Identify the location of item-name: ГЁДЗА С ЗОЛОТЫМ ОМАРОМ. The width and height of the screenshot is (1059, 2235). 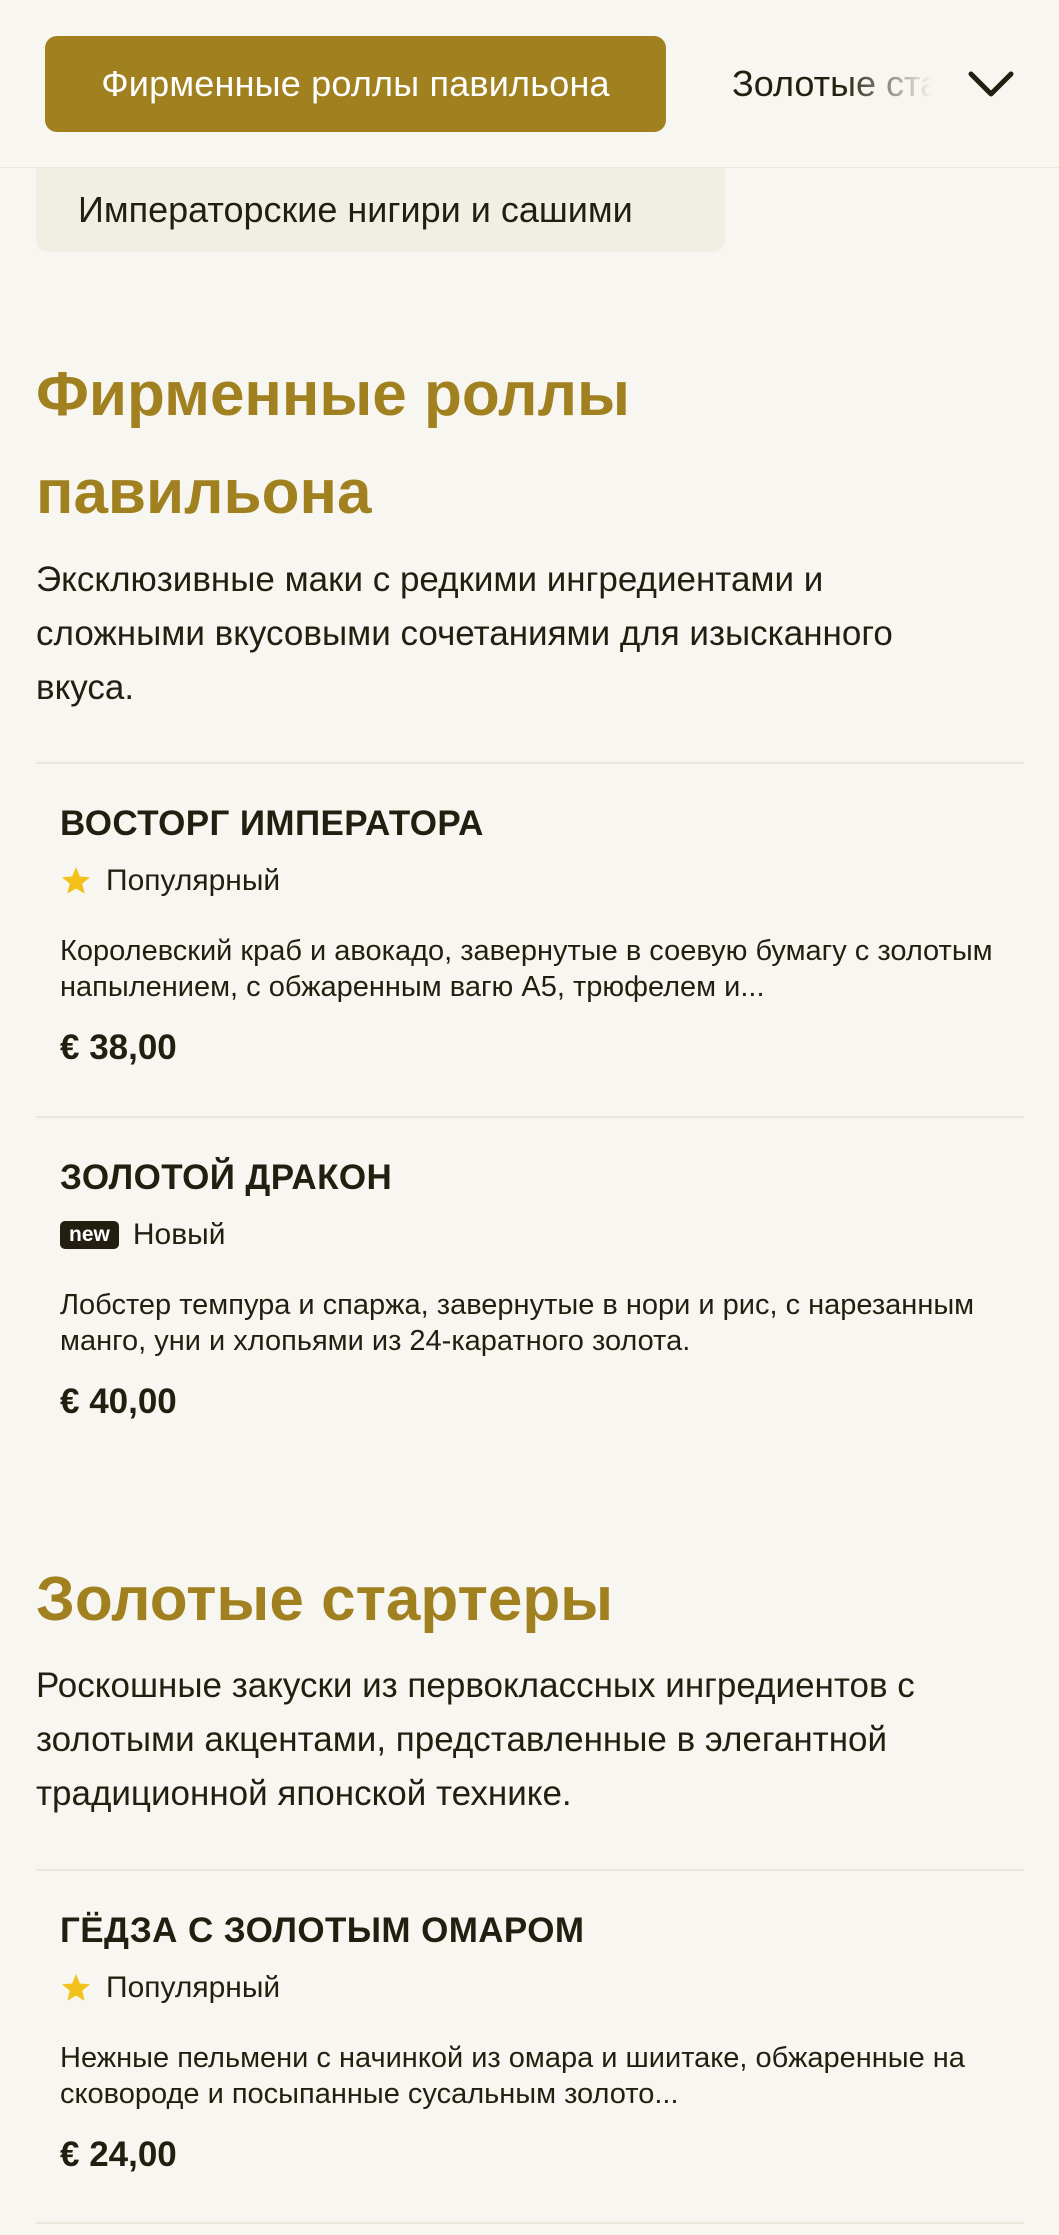
(322, 1930).